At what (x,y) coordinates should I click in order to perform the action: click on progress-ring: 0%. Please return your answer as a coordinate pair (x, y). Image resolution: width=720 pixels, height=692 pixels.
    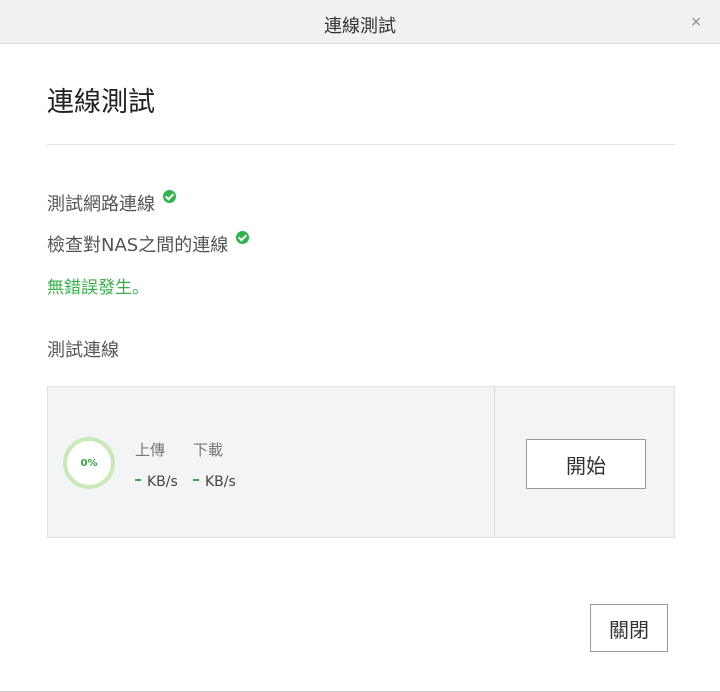
    Looking at the image, I should click on (89, 463).